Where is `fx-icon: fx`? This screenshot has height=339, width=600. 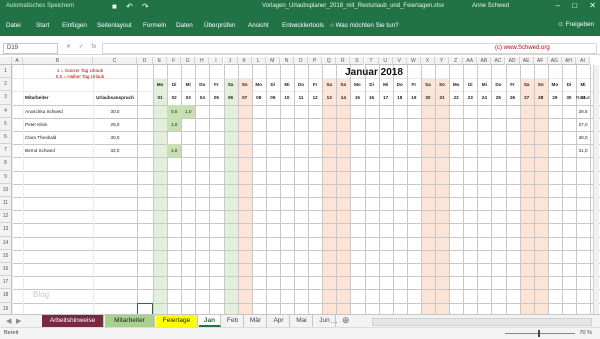 fx-icon: fx is located at coordinates (93, 47).